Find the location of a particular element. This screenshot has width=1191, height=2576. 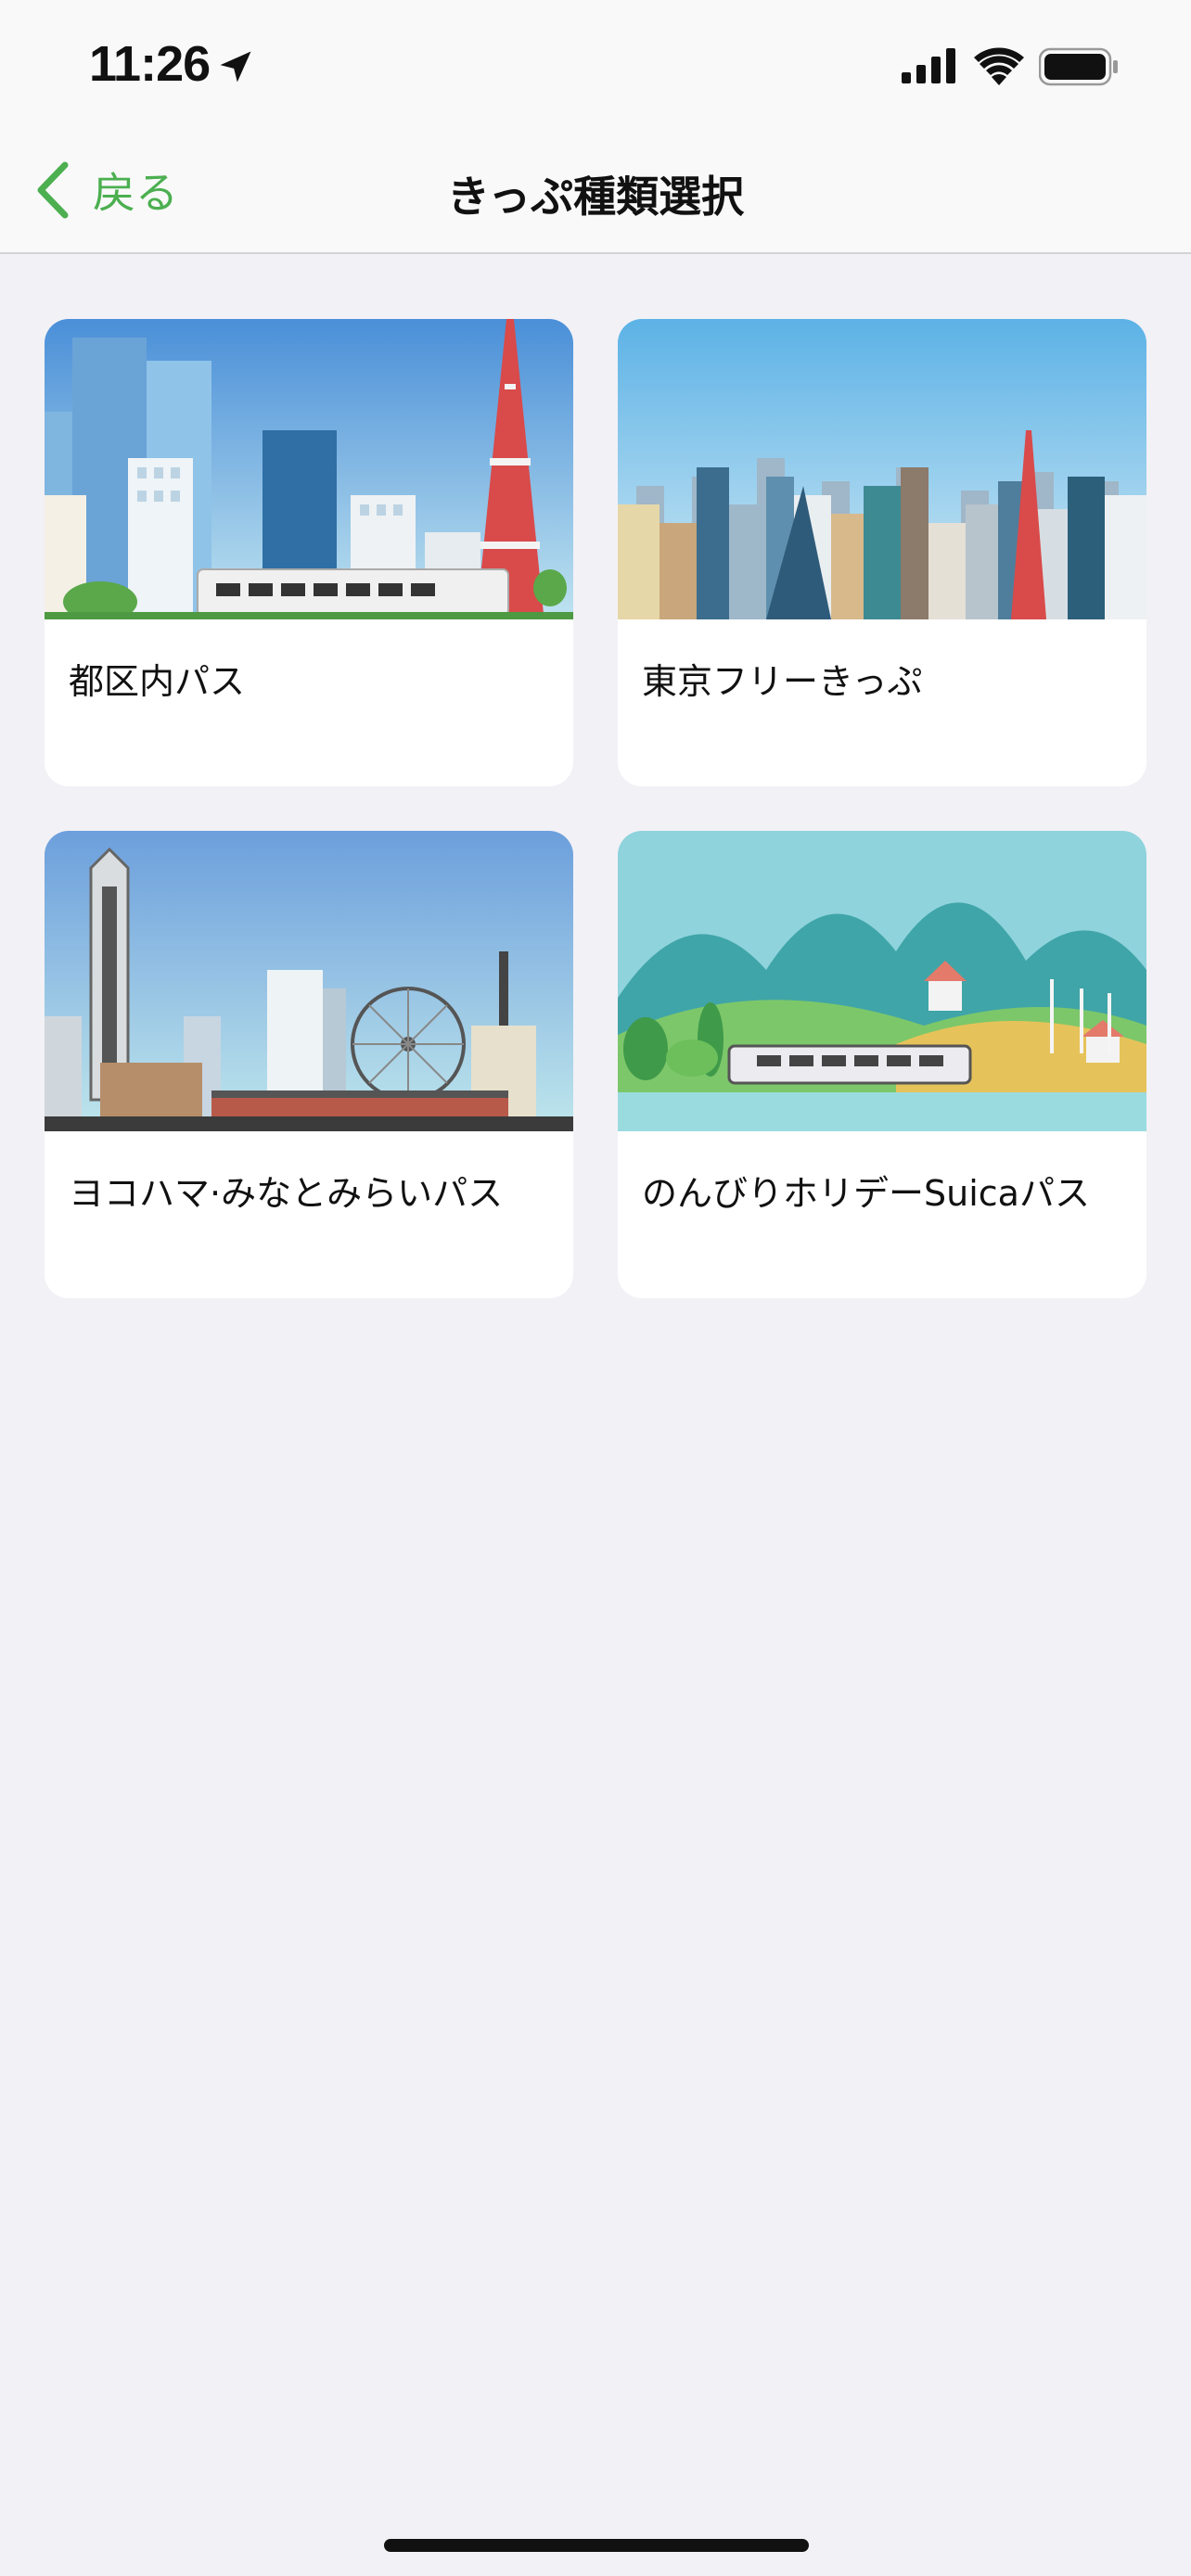

location-arrow-icon is located at coordinates (235, 67).